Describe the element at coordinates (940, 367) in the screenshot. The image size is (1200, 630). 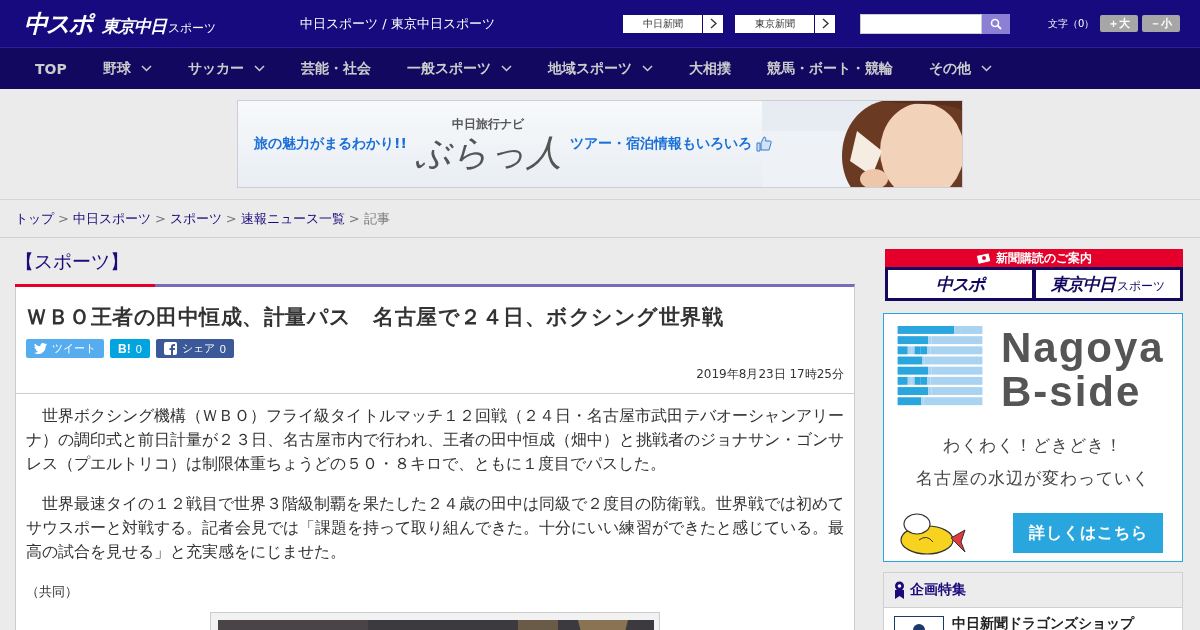
I see `brick-wall-icon` at that location.